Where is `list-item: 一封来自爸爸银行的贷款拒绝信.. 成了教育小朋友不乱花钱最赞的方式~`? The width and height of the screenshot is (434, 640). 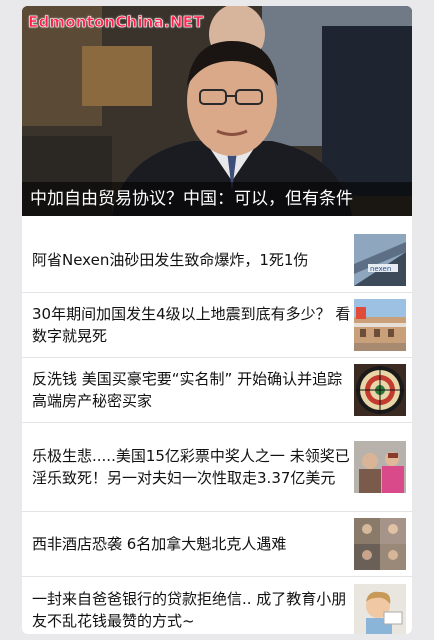
list-item: 一封来自爸爸银行的贷款拒绝信.. 成了教育小朋友不乱花钱最赞的方式~ is located at coordinates (217, 605).